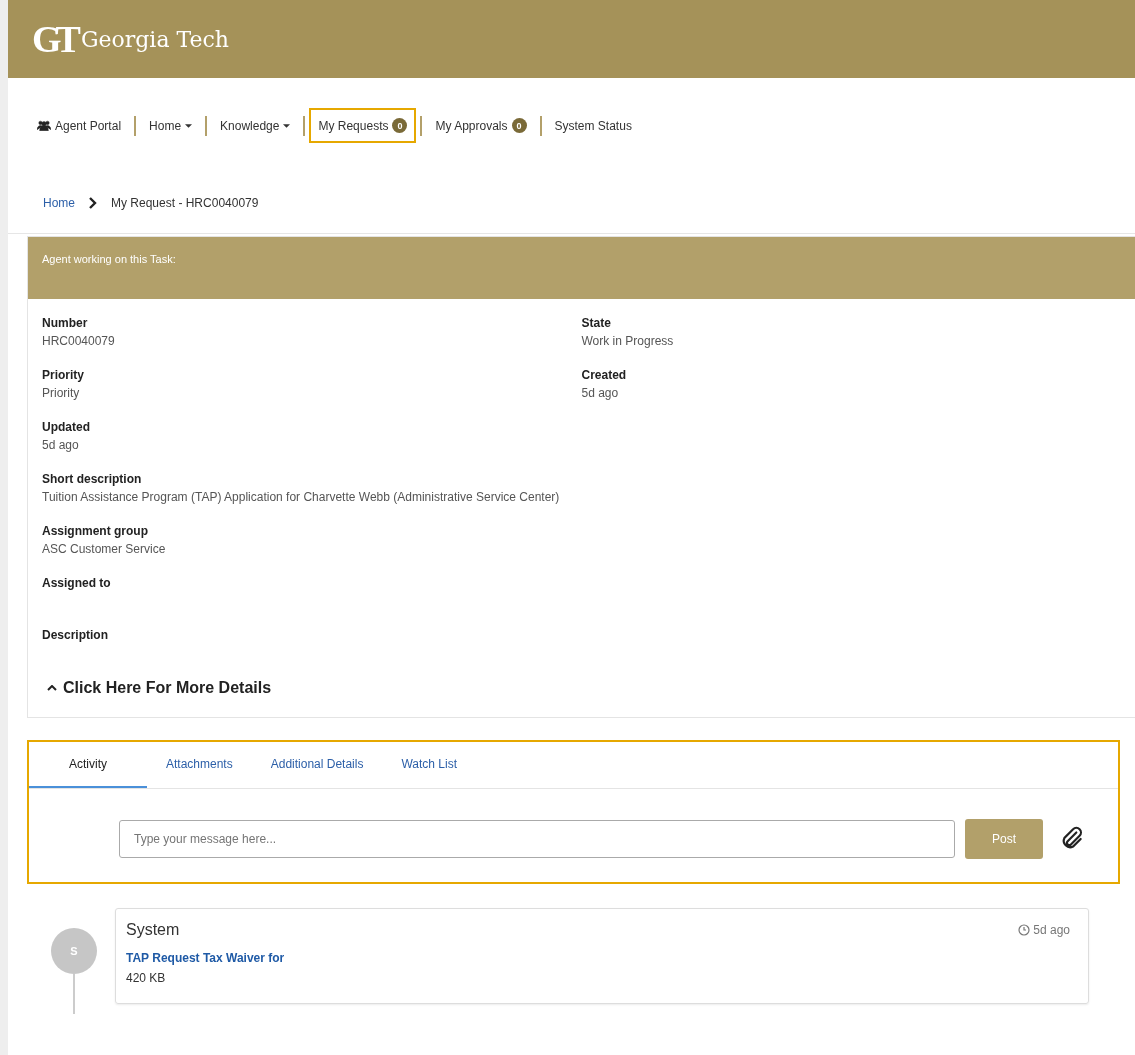  What do you see at coordinates (628, 341) in the screenshot?
I see `field-value: Work in Progress` at bounding box center [628, 341].